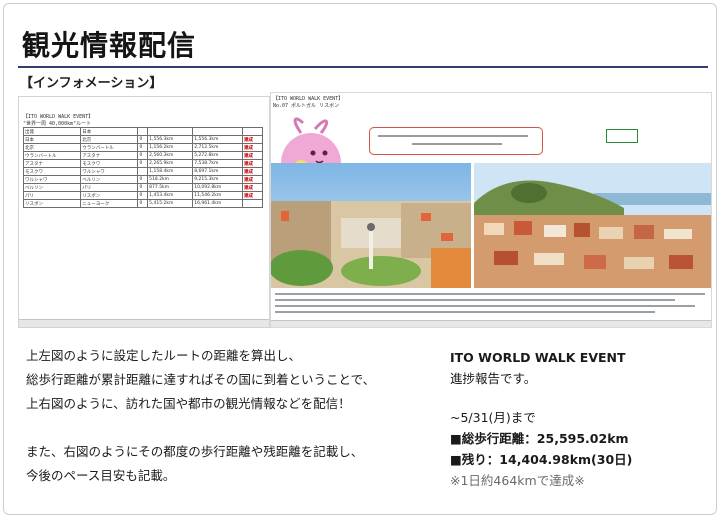  Describe the element at coordinates (164, 355) in the screenshot. I see `description-line-1: 上左図のように設定したルートの距離を算出し、` at that location.